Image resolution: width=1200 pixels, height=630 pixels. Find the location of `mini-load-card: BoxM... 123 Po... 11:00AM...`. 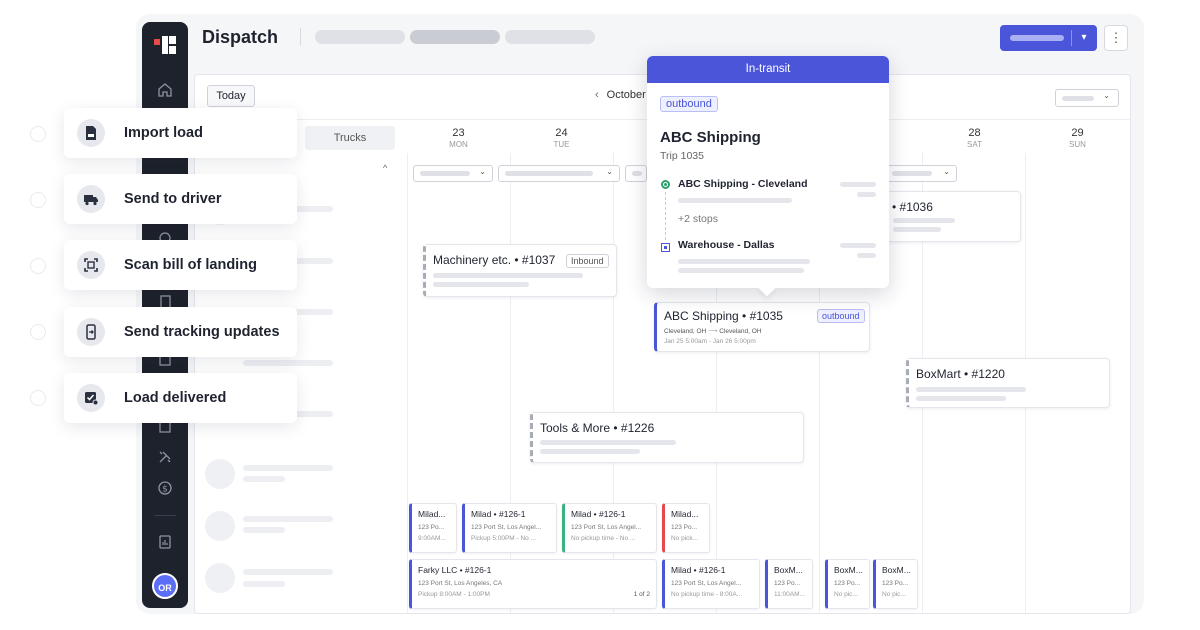

mini-load-card: BoxM... 123 Po... 11:00AM... is located at coordinates (789, 584).